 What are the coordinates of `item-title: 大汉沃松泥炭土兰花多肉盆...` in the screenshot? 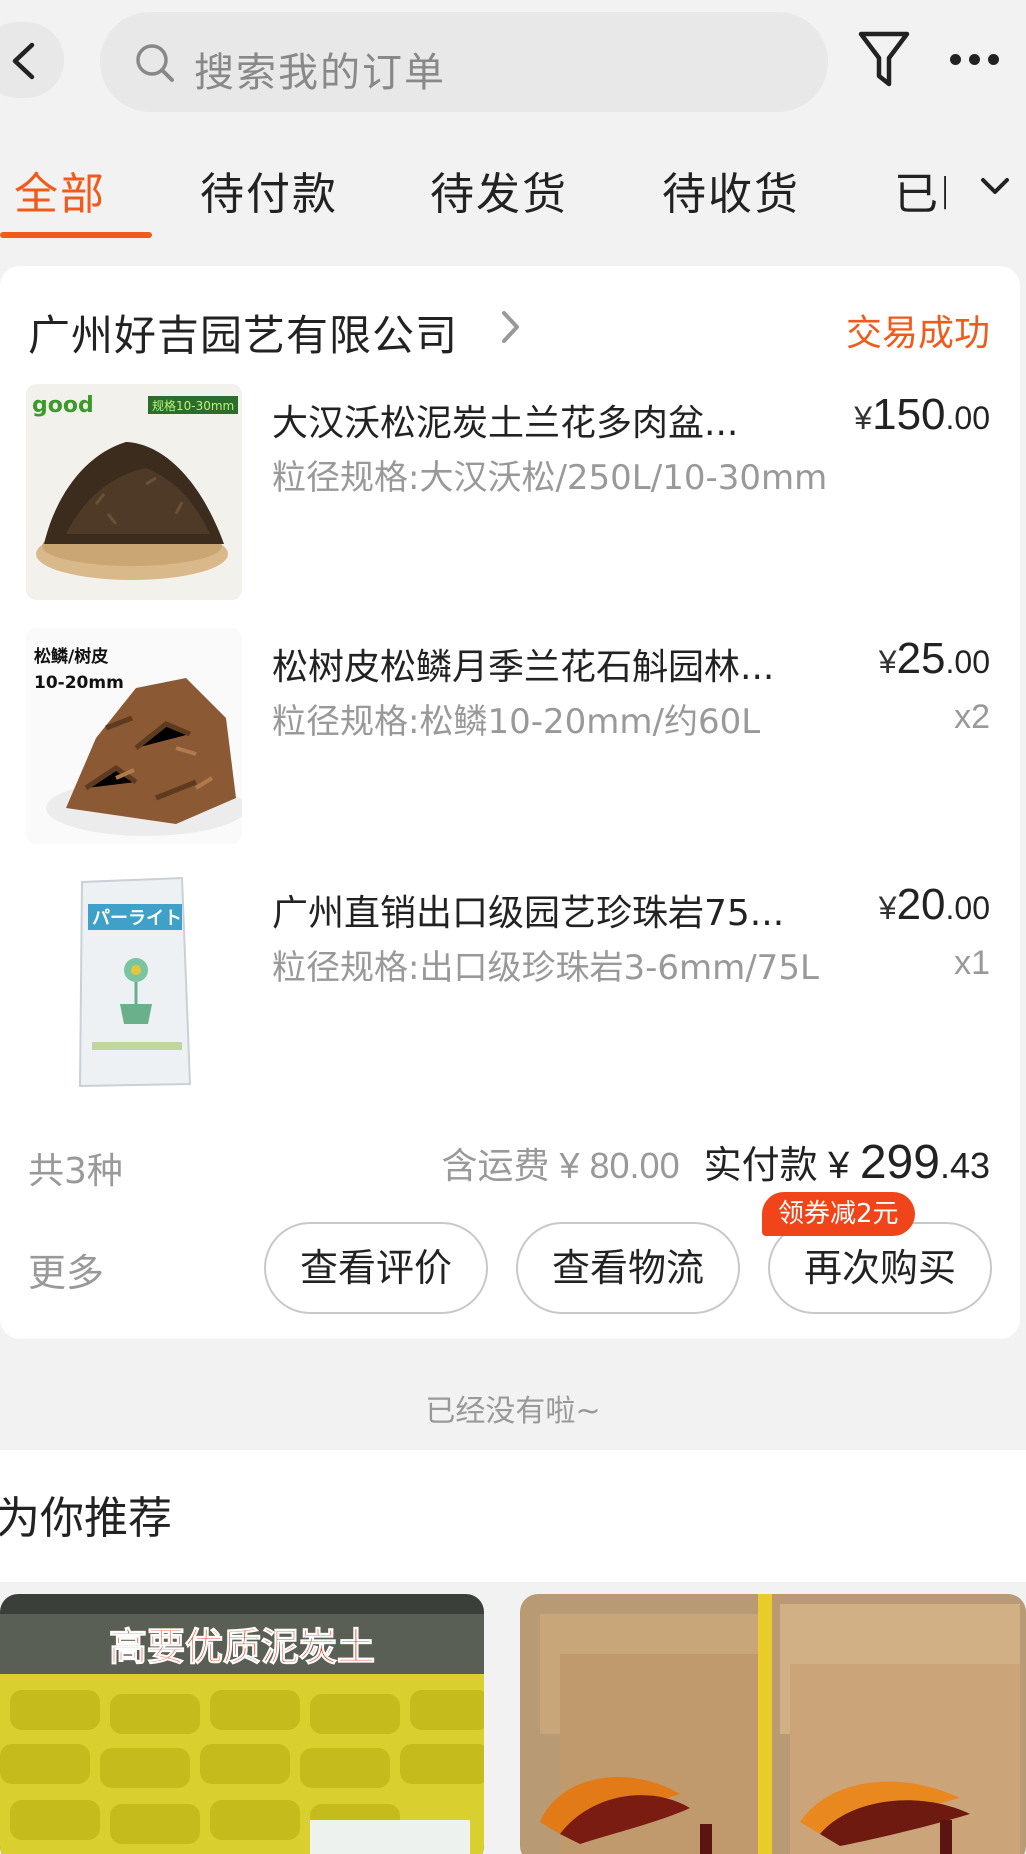 It's located at (542, 420).